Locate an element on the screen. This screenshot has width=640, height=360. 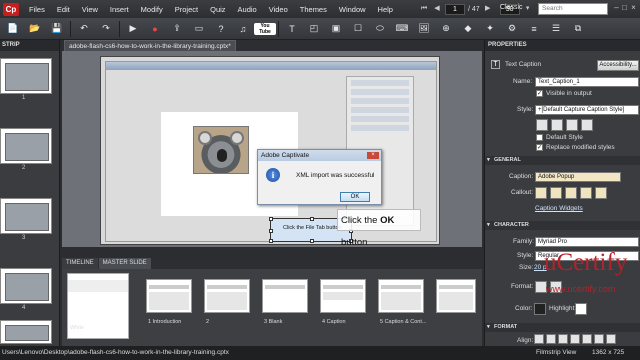
properties-header: PROPERTIES is located at coordinates (562, 45).